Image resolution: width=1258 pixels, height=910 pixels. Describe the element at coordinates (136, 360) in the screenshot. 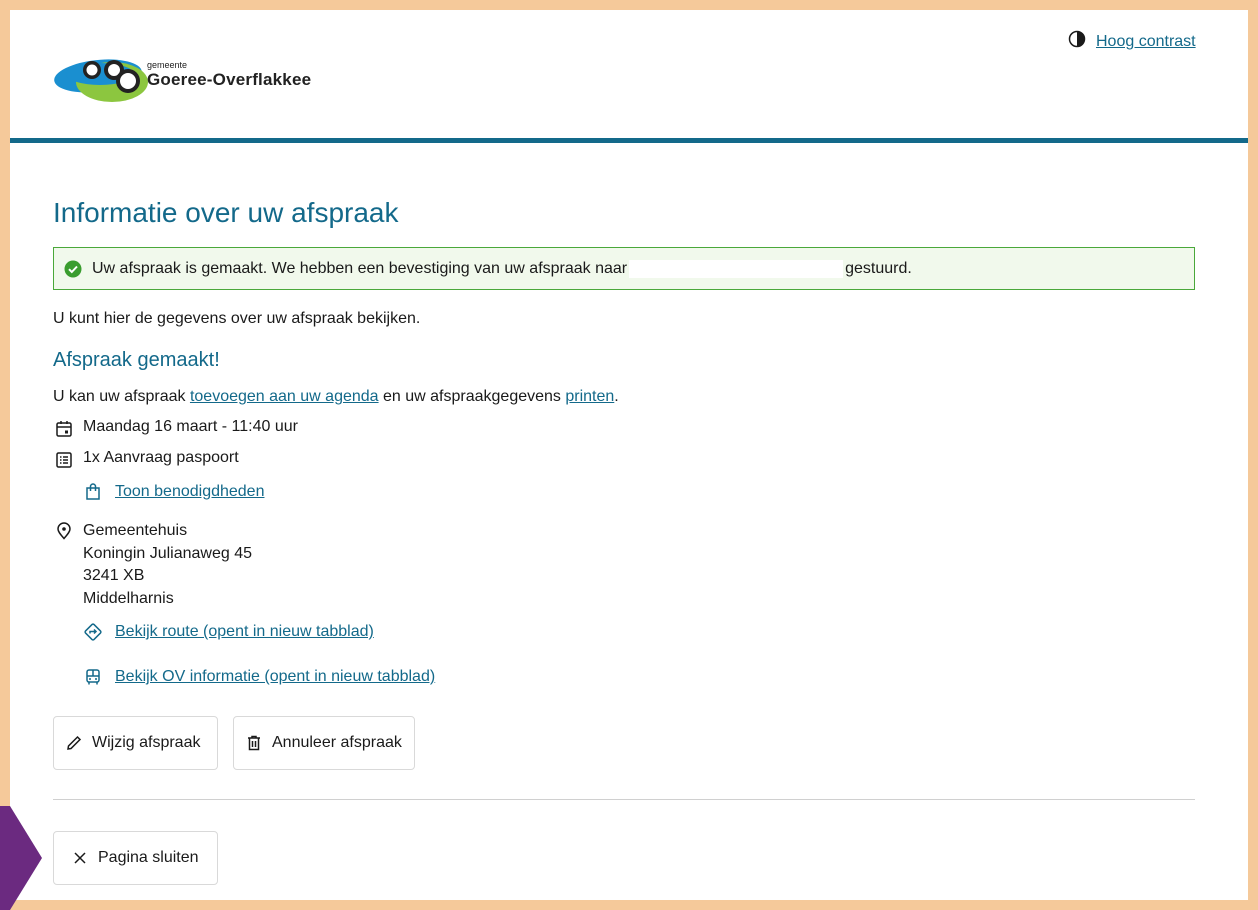

I see `section-title: Afspraak gemaakt!` at that location.